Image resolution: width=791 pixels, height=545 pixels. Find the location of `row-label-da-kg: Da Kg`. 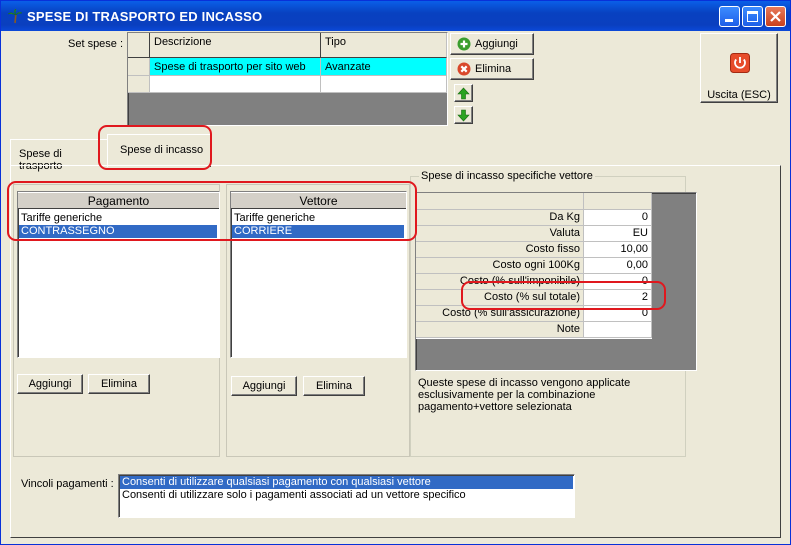

row-label-da-kg: Da Kg is located at coordinates (500, 218).